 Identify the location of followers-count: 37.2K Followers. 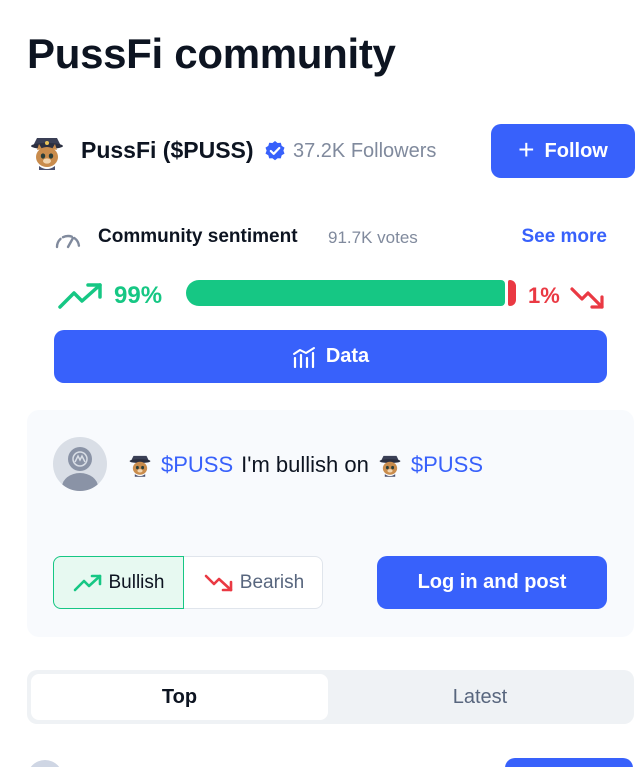
(365, 151).